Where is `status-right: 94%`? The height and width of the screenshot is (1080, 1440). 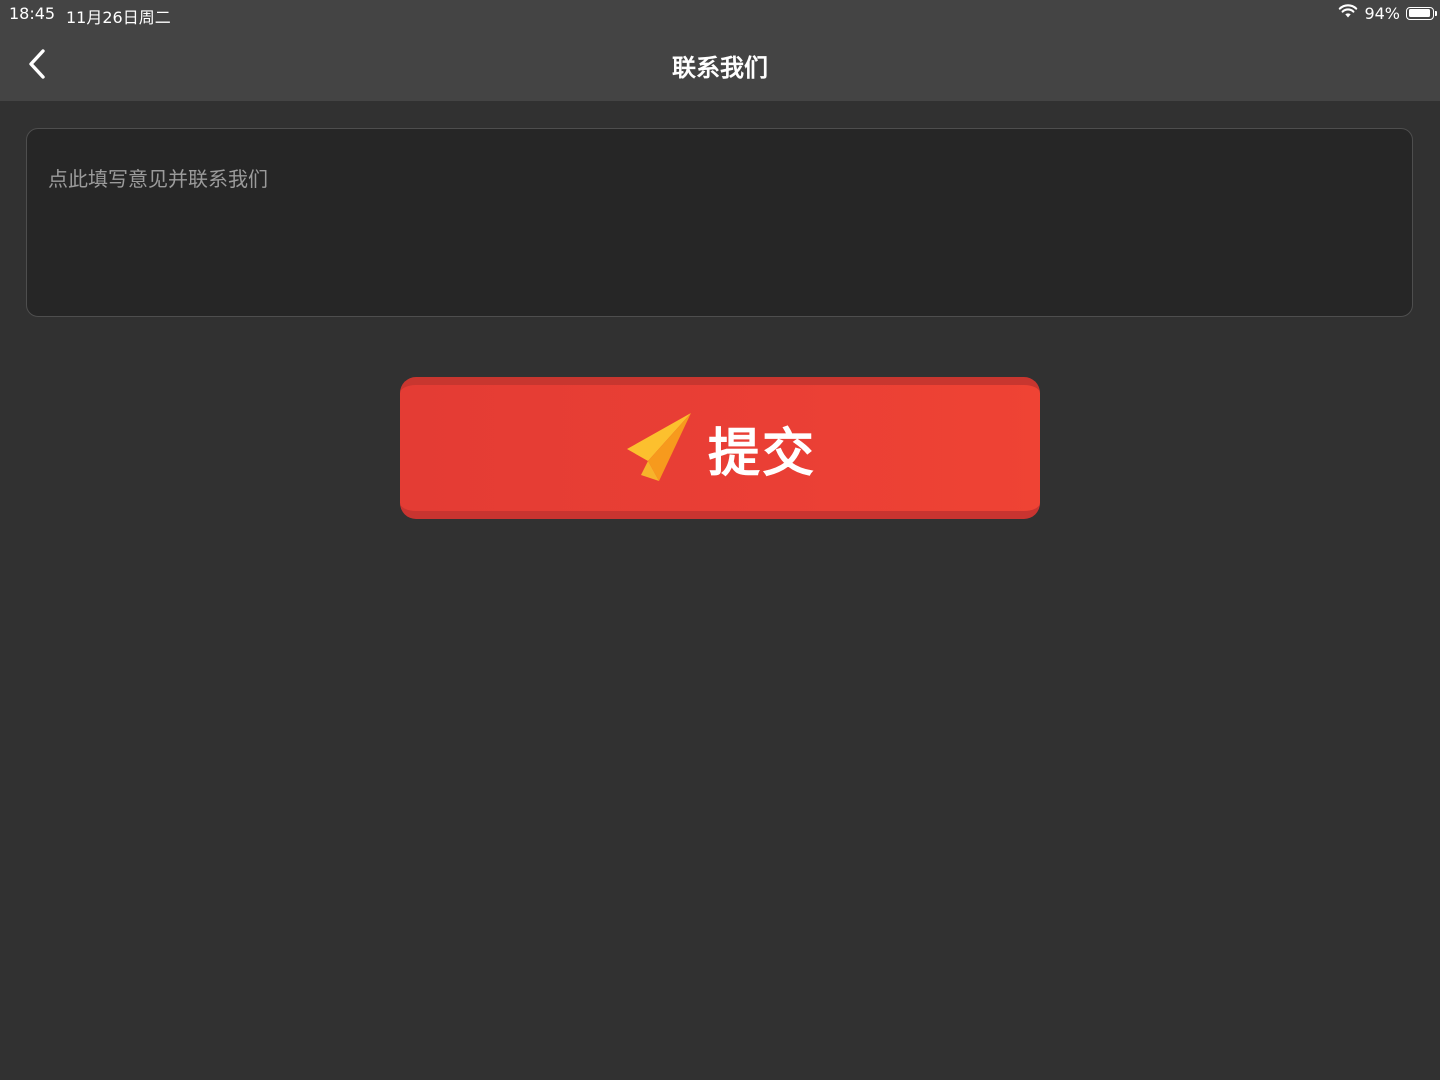 status-right: 94% is located at coordinates (1387, 13).